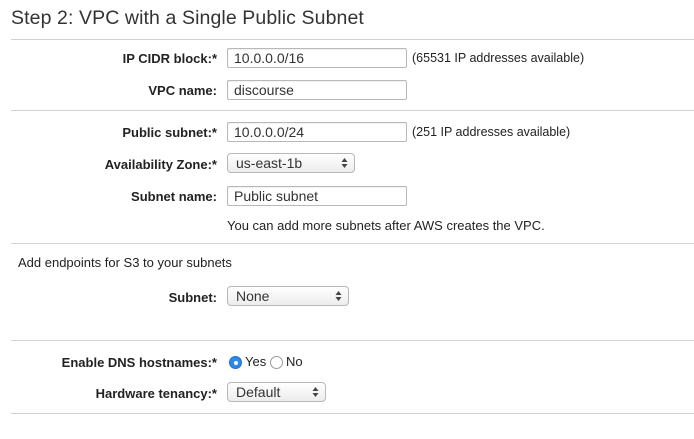  I want to click on vpc-name-label: VPC name:, so click(182, 90).